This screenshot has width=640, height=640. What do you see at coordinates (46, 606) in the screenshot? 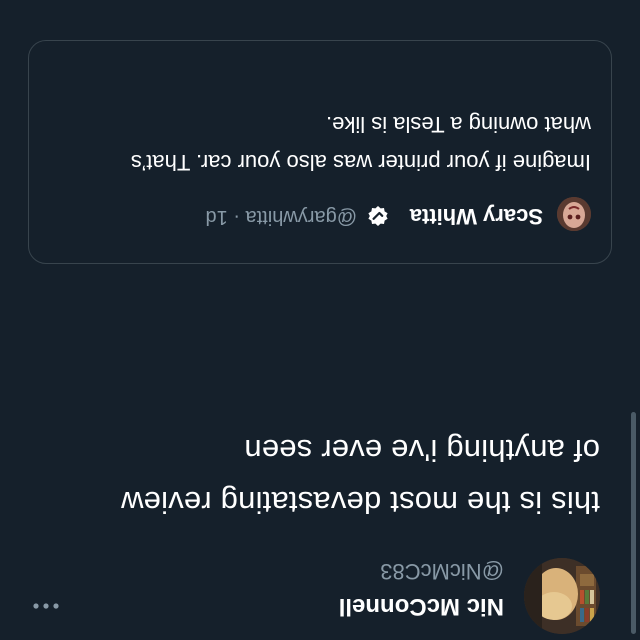
I see `more-horizontal-icon` at bounding box center [46, 606].